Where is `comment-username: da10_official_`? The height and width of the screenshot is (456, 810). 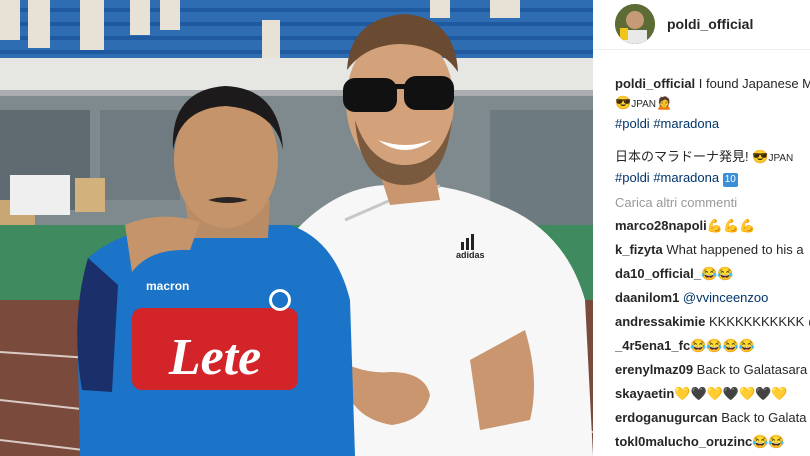
comment-username: da10_official_ is located at coordinates (658, 273).